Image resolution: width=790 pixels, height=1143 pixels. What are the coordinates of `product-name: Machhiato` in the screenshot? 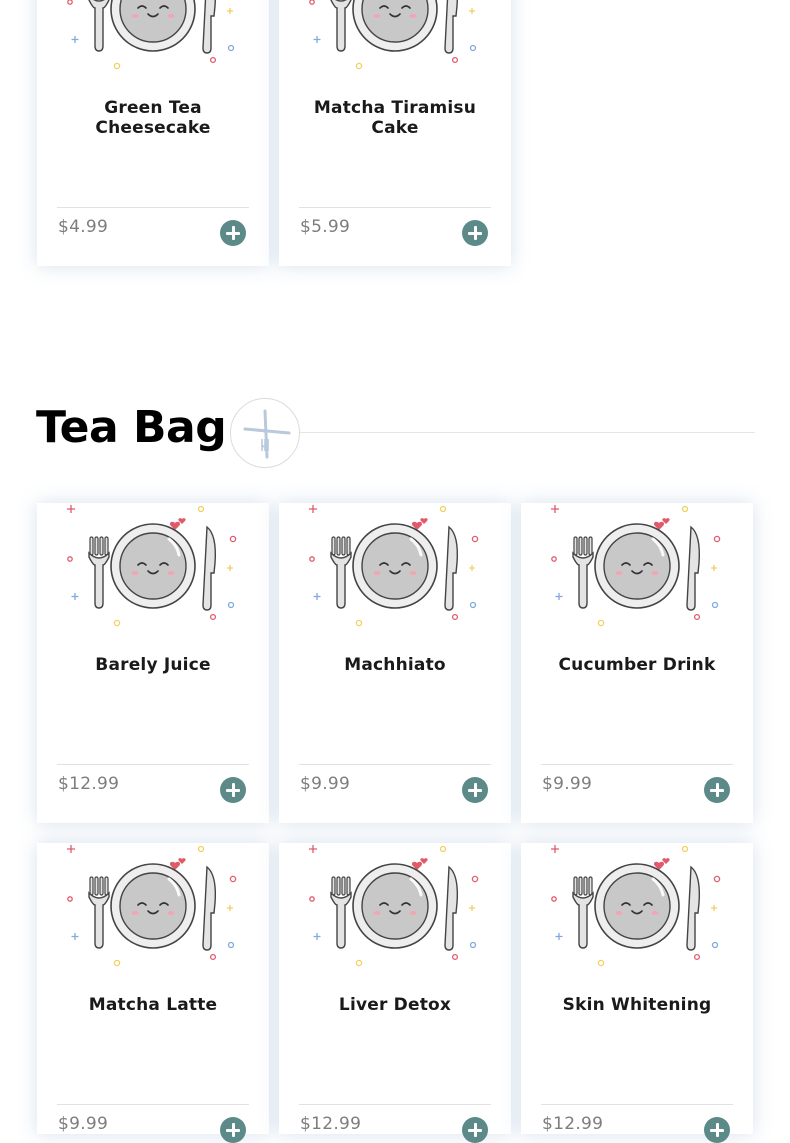 It's located at (395, 665).